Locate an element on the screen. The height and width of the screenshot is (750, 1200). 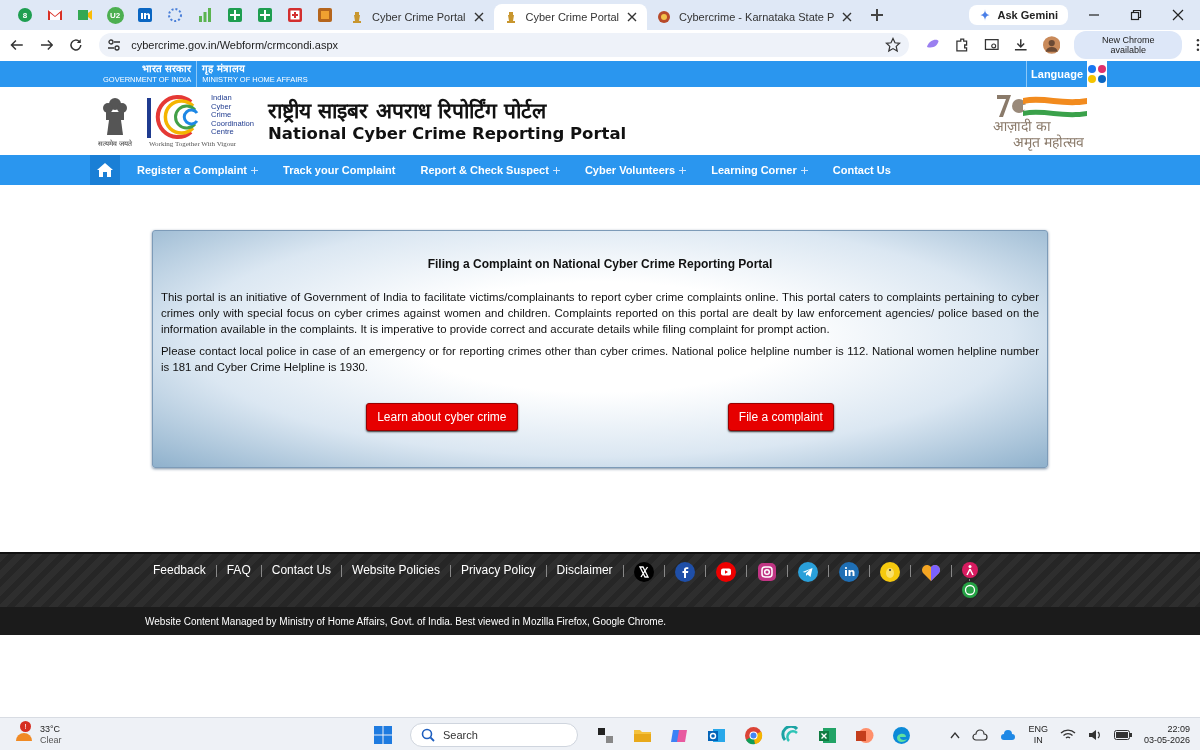
ask-gemini-button: Ask Gemini is located at coordinates (1018, 15).